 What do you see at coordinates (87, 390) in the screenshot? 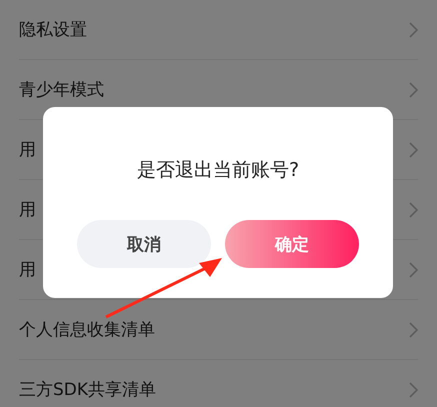
I see `settings-label: 三方SDK共享清单` at bounding box center [87, 390].